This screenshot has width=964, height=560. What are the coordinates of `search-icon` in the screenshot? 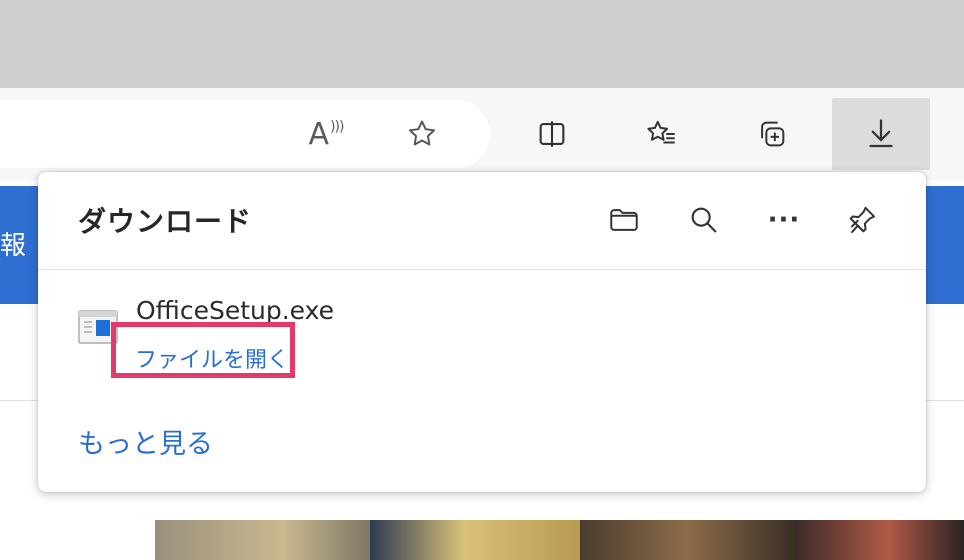 It's located at (704, 220).